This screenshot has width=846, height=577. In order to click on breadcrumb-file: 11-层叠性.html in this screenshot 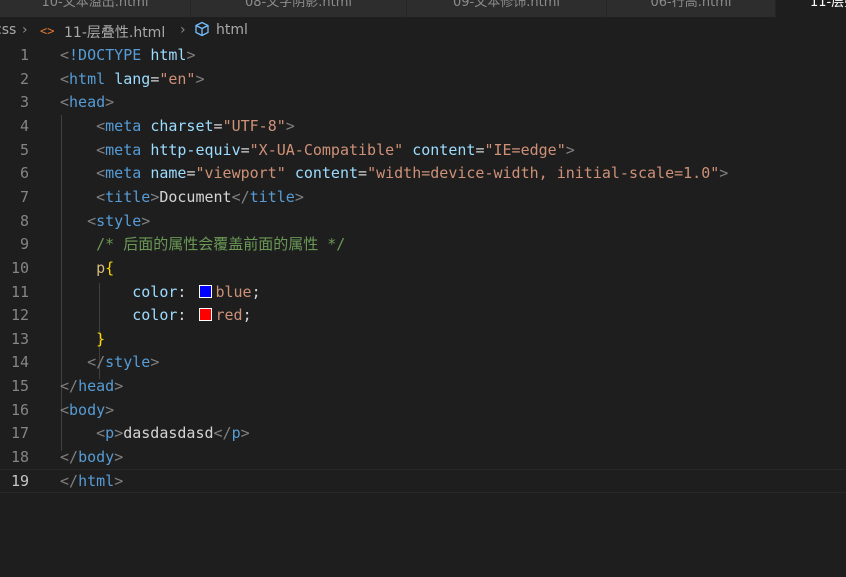, I will do `click(114, 32)`.